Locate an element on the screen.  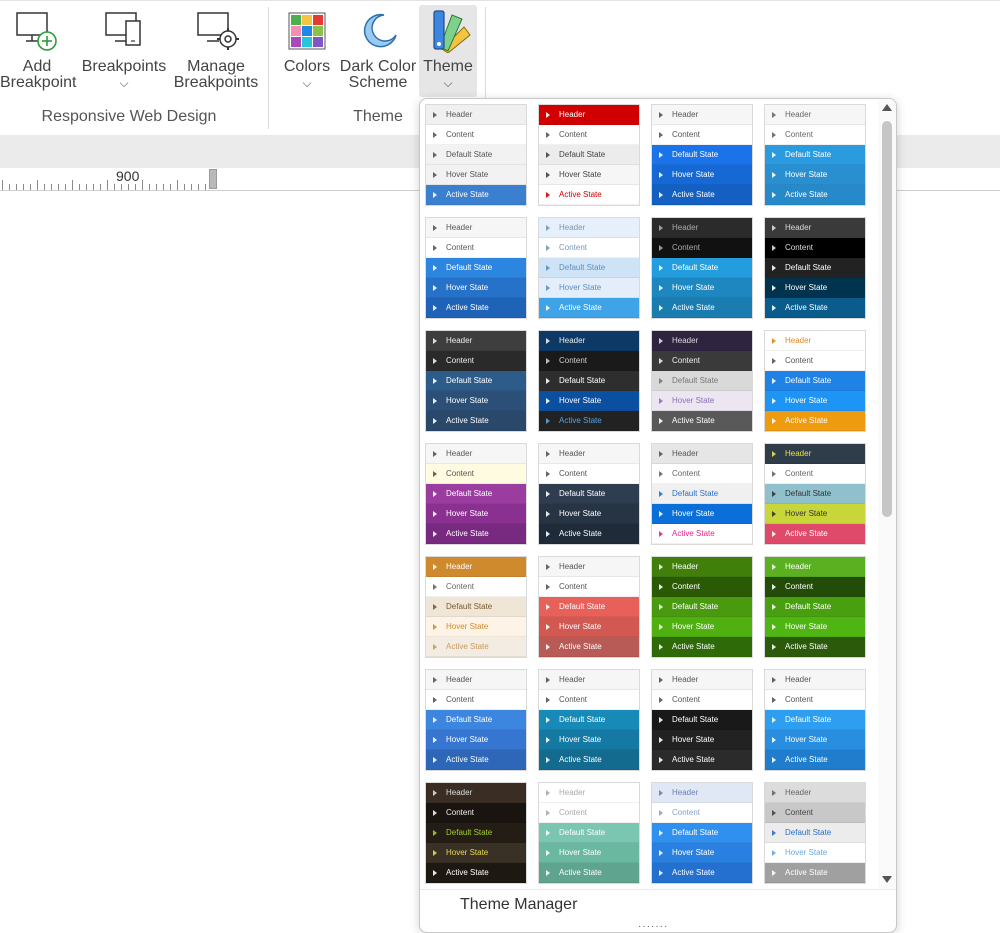
theme-label: Theme is located at coordinates (448, 66).